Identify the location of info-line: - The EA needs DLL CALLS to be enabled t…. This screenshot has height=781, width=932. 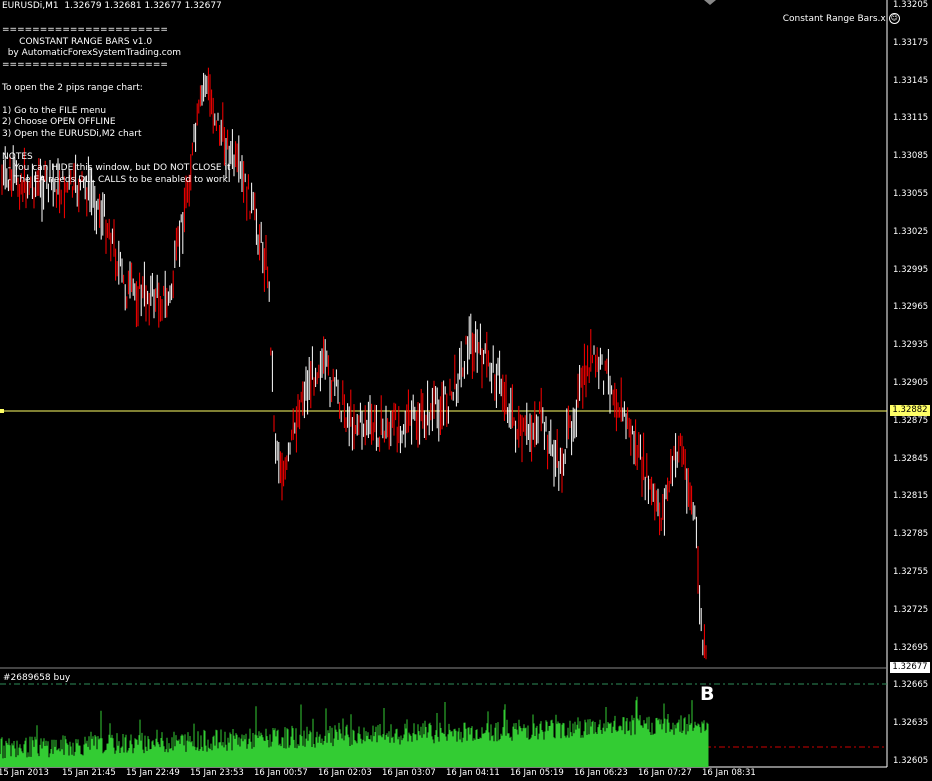
(116, 179).